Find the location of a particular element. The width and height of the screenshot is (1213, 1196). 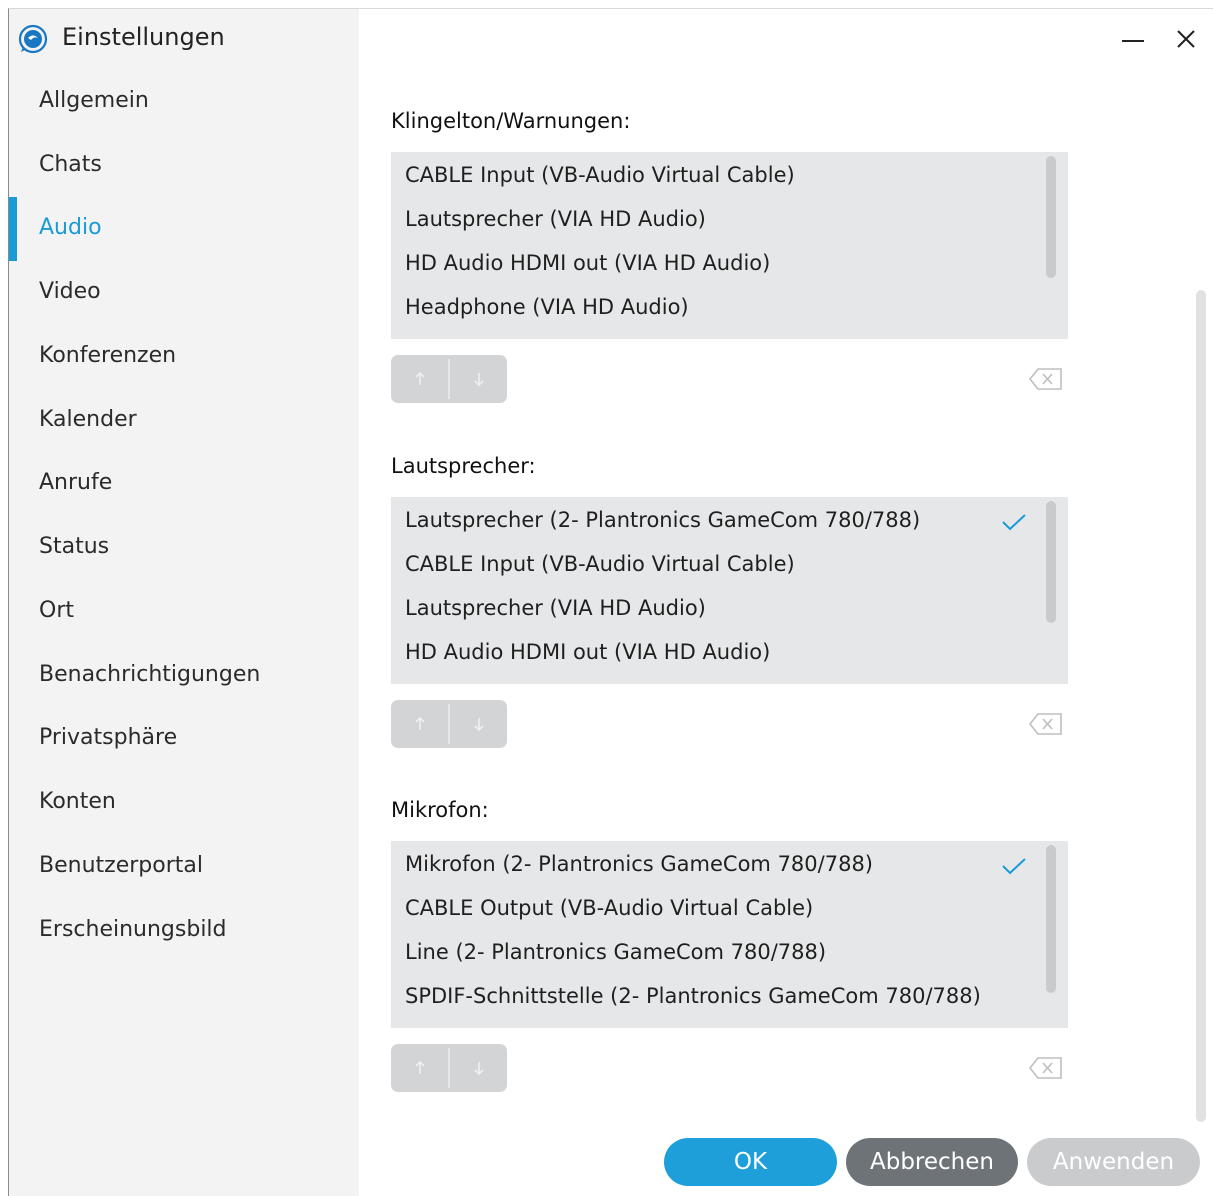

sidebar-item-benachrichtigungen: Benachrichtigungen is located at coordinates (149, 674).